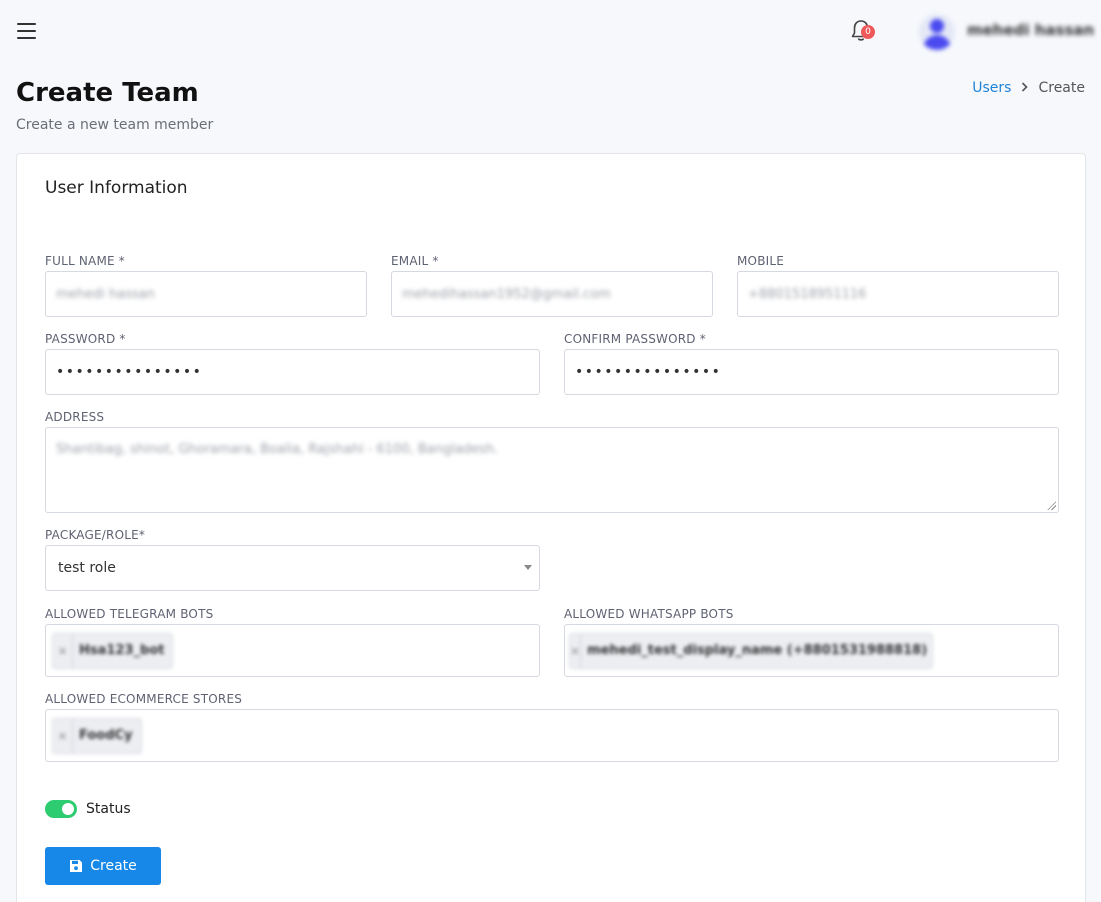 This screenshot has width=1101, height=902. Describe the element at coordinates (552, 735) in the screenshot. I see `ecommerce-stores-multiselect: × FoodCy` at that location.